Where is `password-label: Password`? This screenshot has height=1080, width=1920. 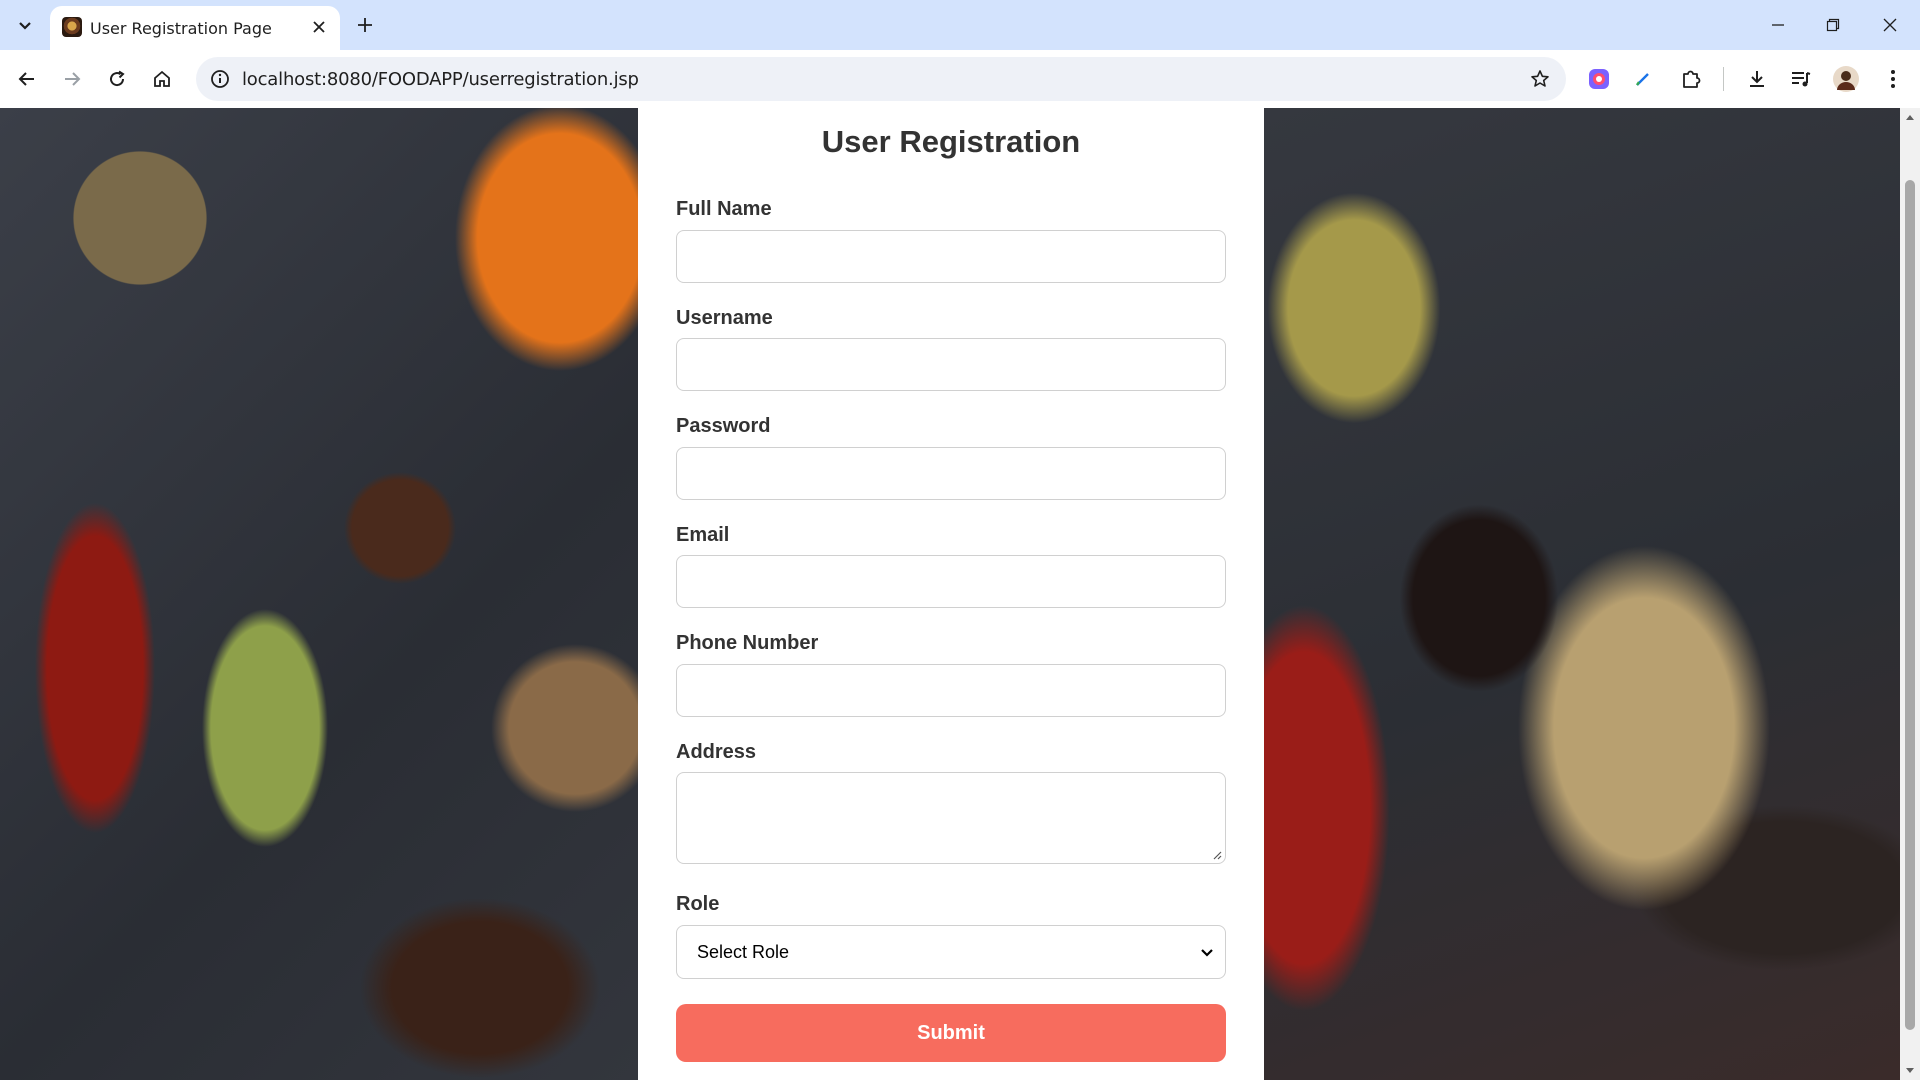 password-label: Password is located at coordinates (723, 426).